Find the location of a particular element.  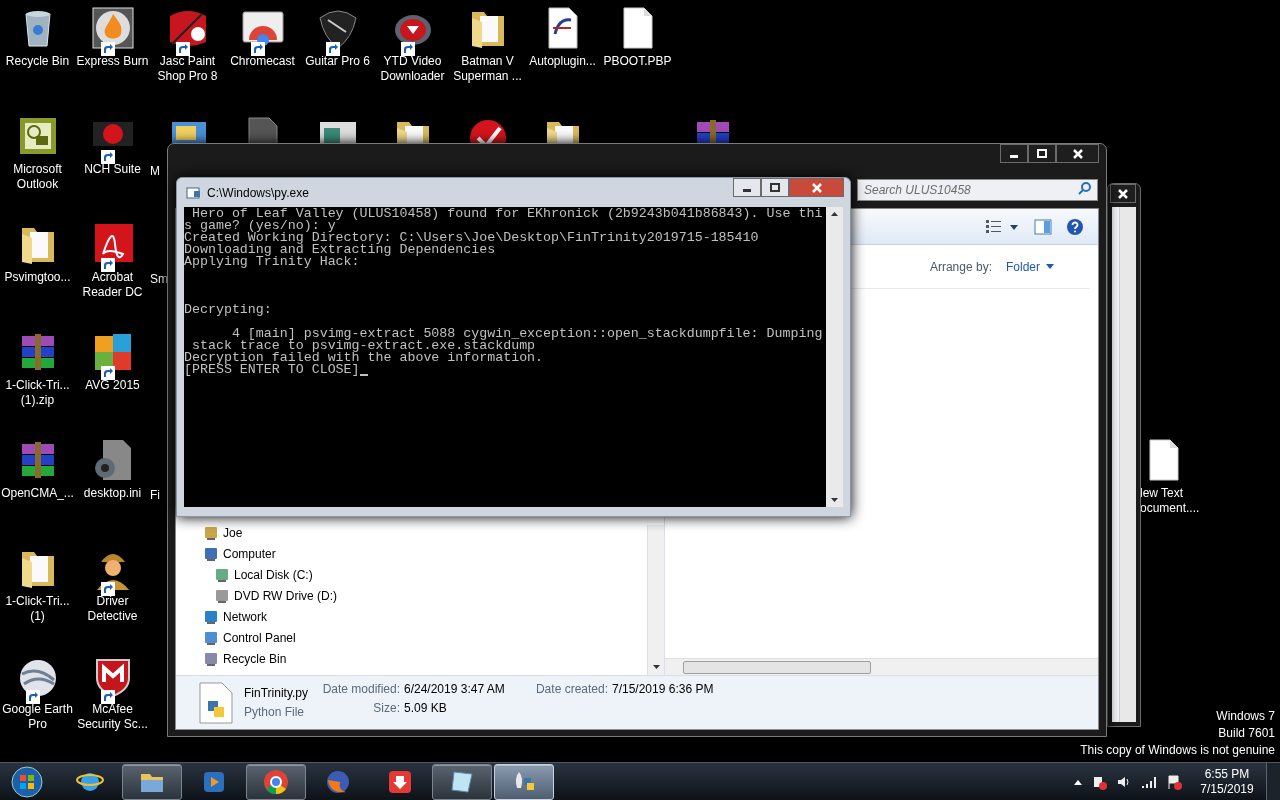

clock: 6:55 PM 7/15/2019 is located at coordinates (1227, 781).